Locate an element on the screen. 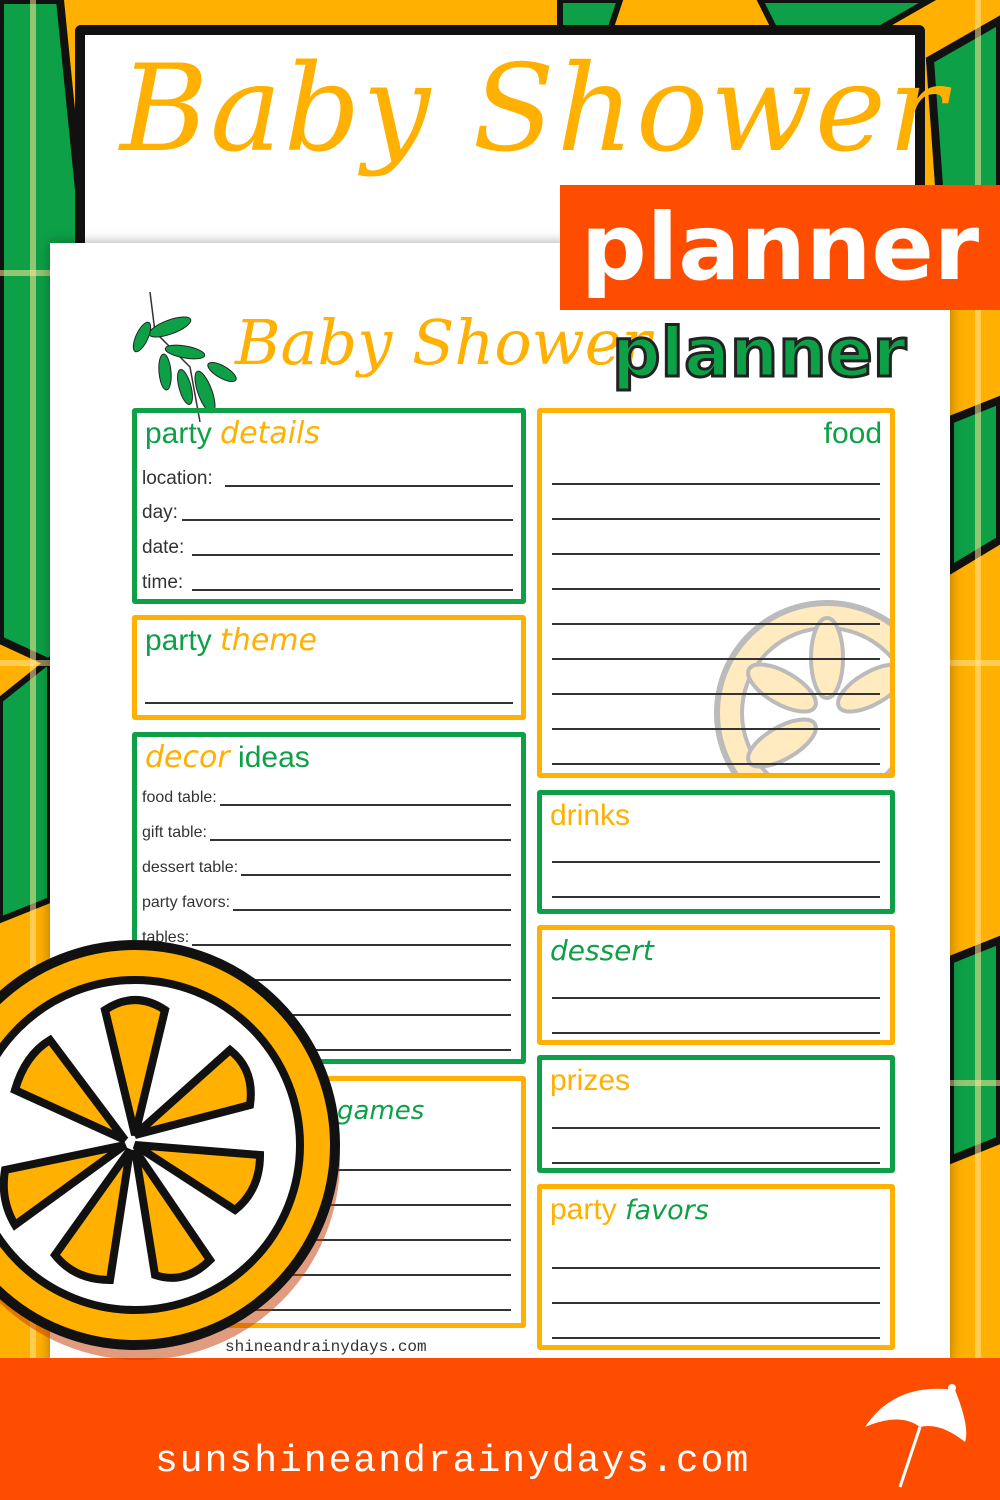 The width and height of the screenshot is (1000, 1500). party-details-box: party details location: day: date: time: is located at coordinates (329, 506).